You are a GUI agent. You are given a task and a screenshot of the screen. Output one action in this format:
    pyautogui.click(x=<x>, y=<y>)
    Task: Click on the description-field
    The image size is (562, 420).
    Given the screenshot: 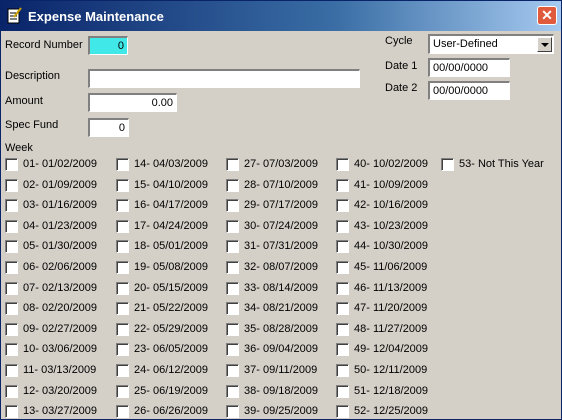 What is the action you would take?
    pyautogui.click(x=224, y=78)
    